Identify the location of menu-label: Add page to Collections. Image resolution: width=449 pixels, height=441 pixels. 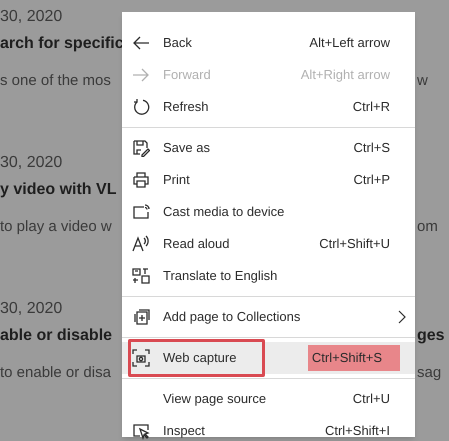
(231, 317).